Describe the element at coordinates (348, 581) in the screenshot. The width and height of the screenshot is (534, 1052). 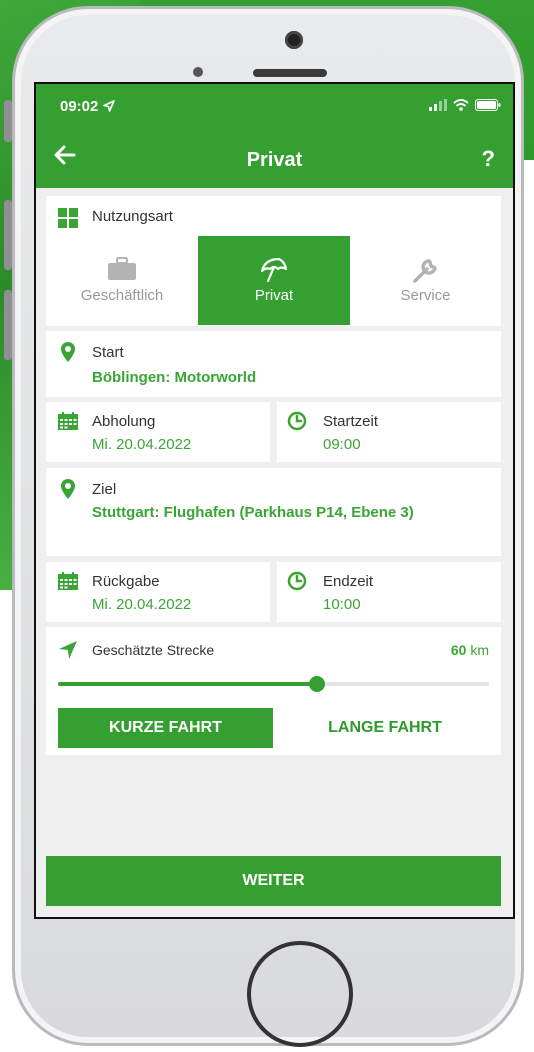
I see `end-time-label: Endzeit` at that location.